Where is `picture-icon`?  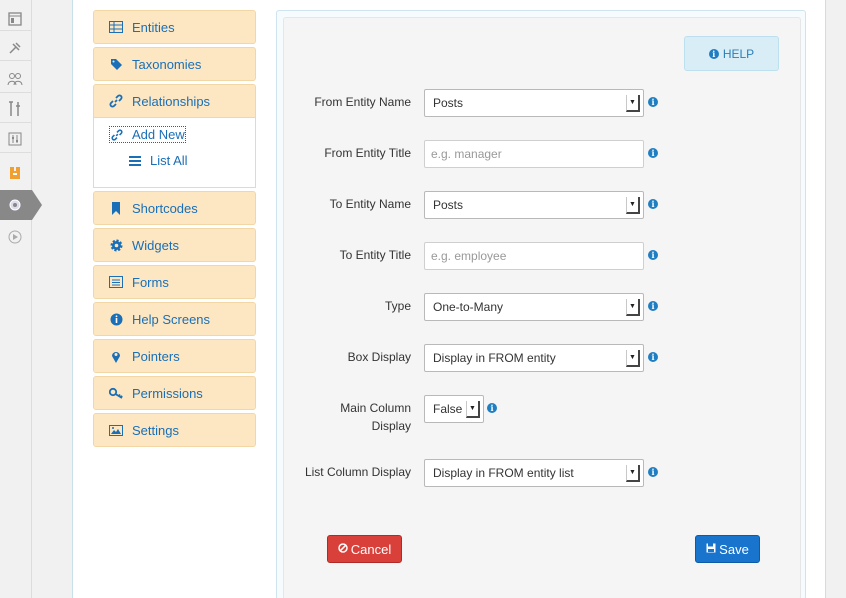 picture-icon is located at coordinates (116, 430).